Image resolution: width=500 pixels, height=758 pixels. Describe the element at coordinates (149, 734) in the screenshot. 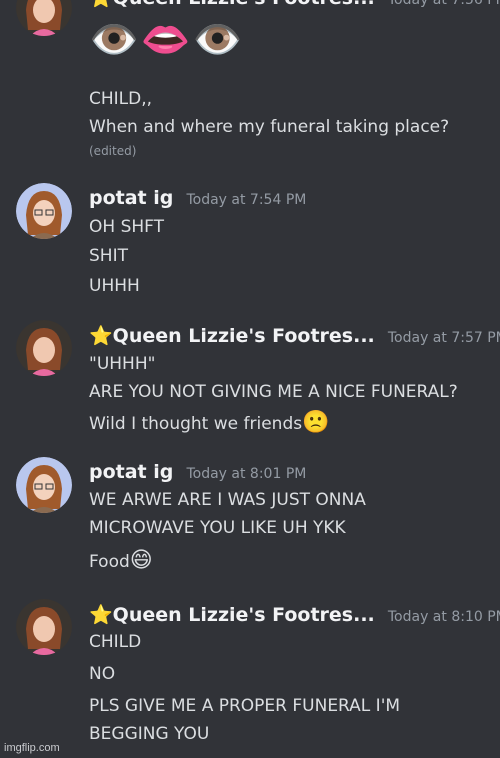

I see `message-line: BEGGING YOU` at that location.